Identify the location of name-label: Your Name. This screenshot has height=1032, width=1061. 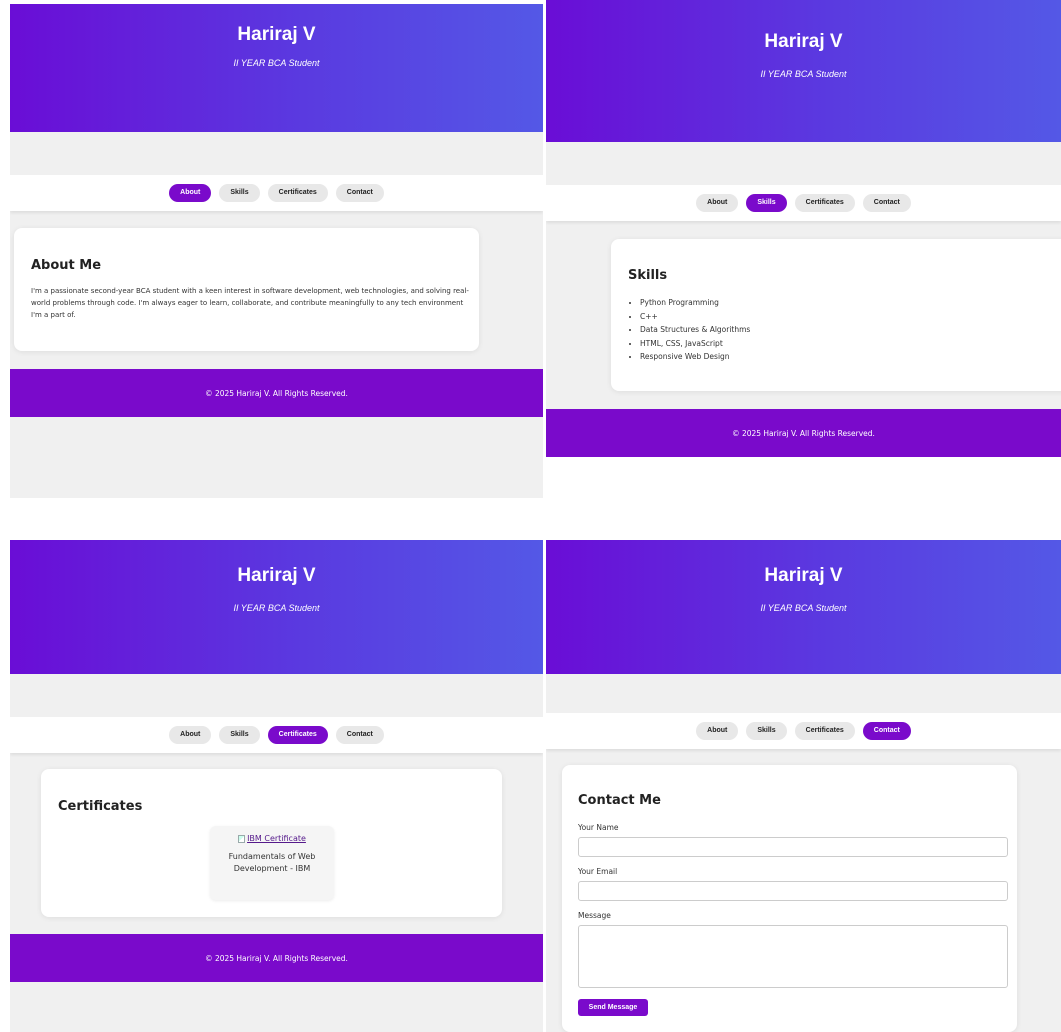
(598, 827).